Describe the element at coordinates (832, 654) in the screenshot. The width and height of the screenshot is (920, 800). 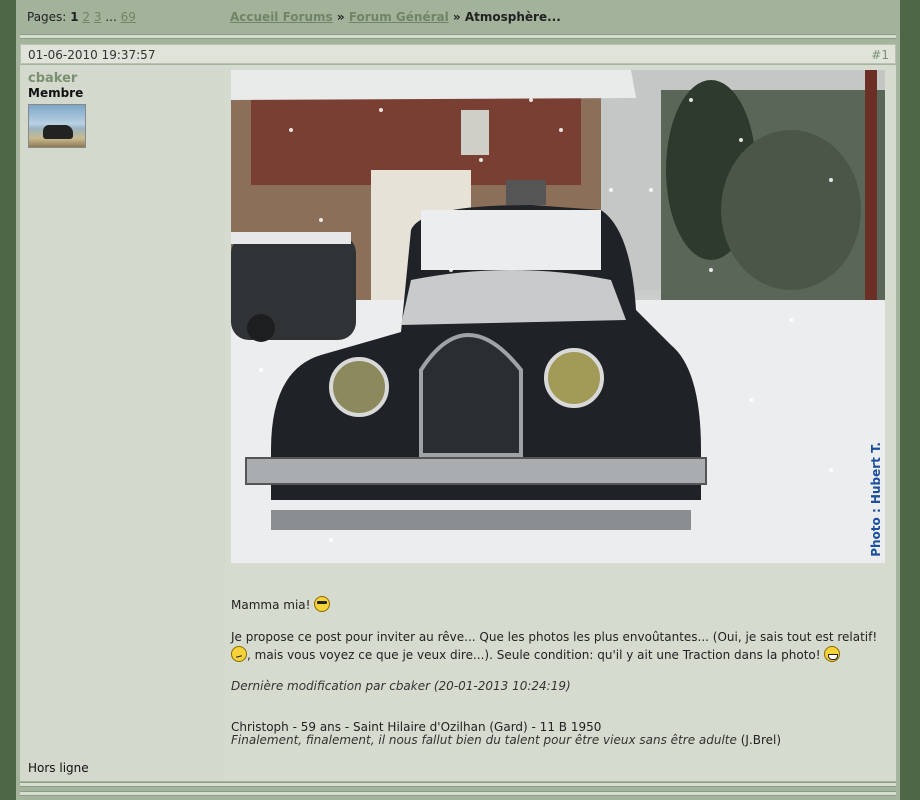
I see `grin-smiley-icon` at that location.